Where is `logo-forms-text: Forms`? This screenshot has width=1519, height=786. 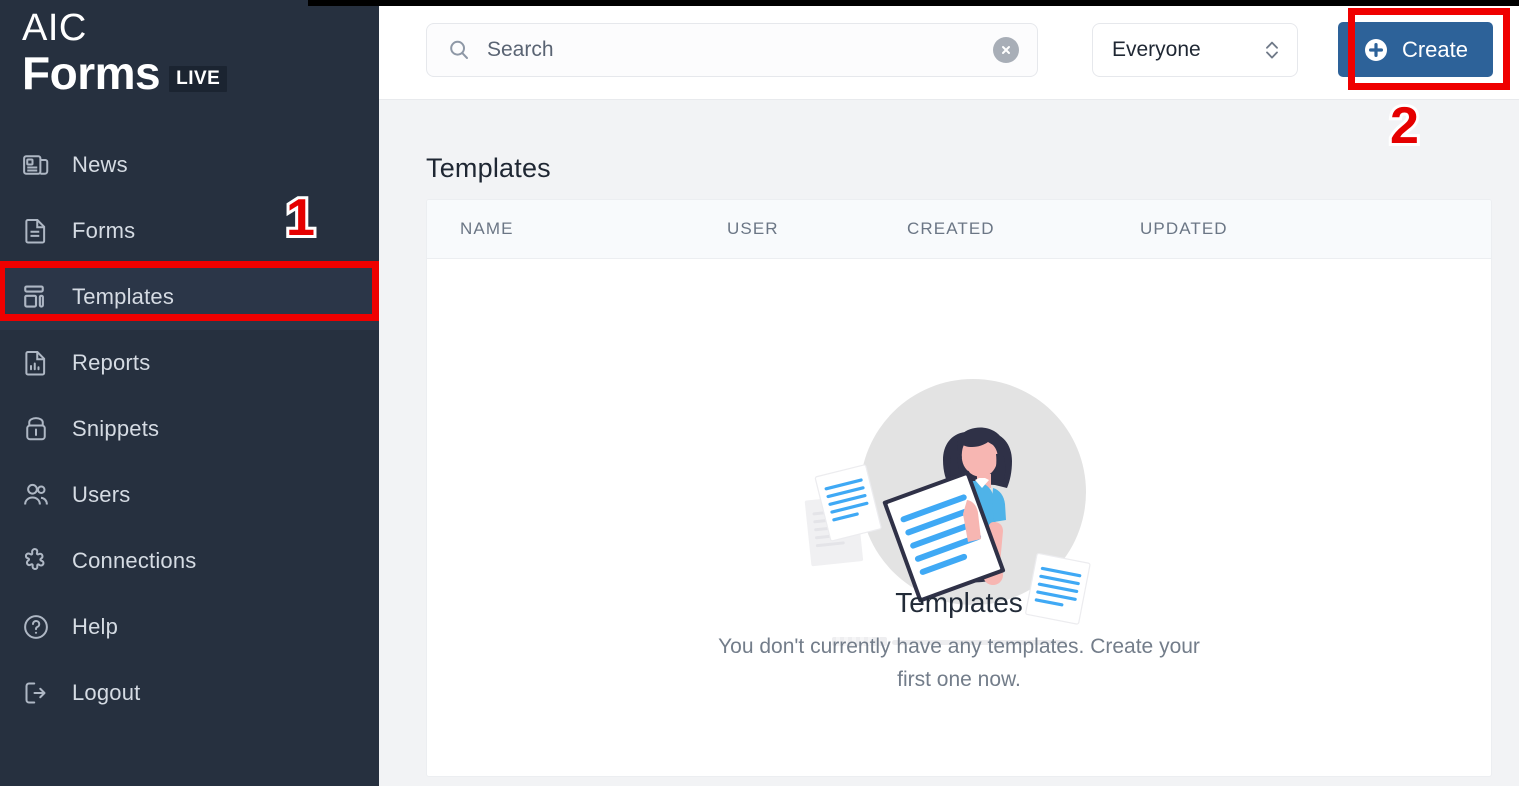 logo-forms-text: Forms is located at coordinates (91, 73).